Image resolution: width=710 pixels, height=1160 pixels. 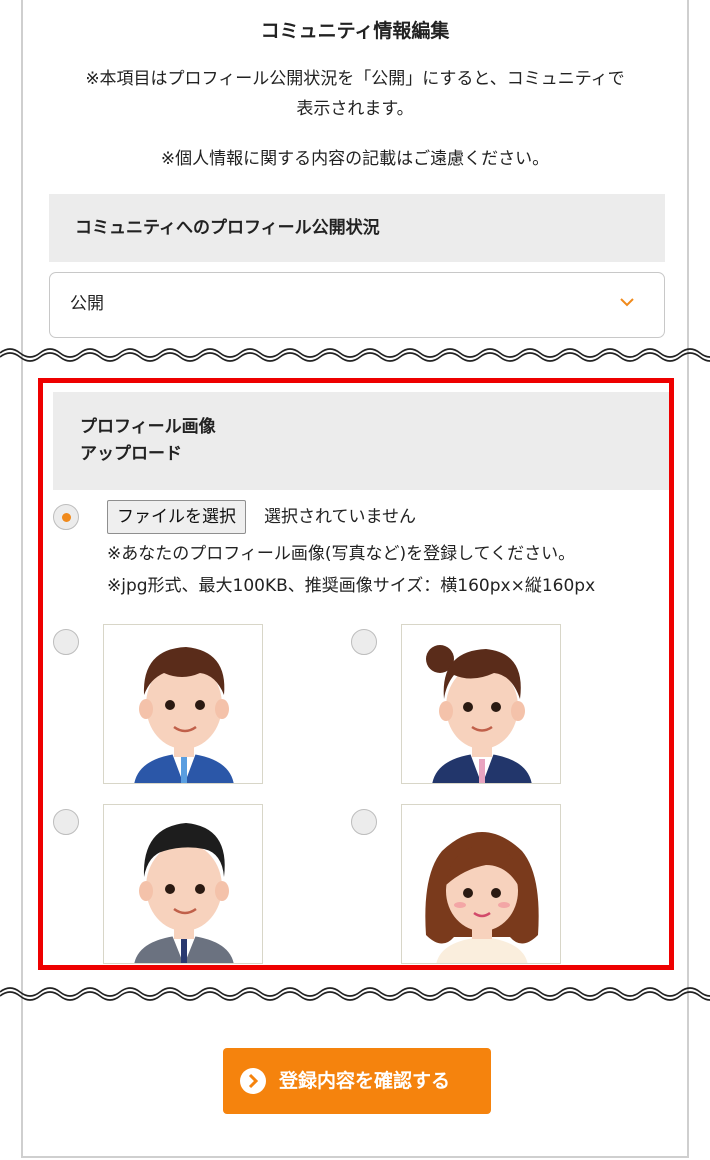 I want to click on confirm-registration-button: 登録内容を確認する, so click(x=357, y=1081).